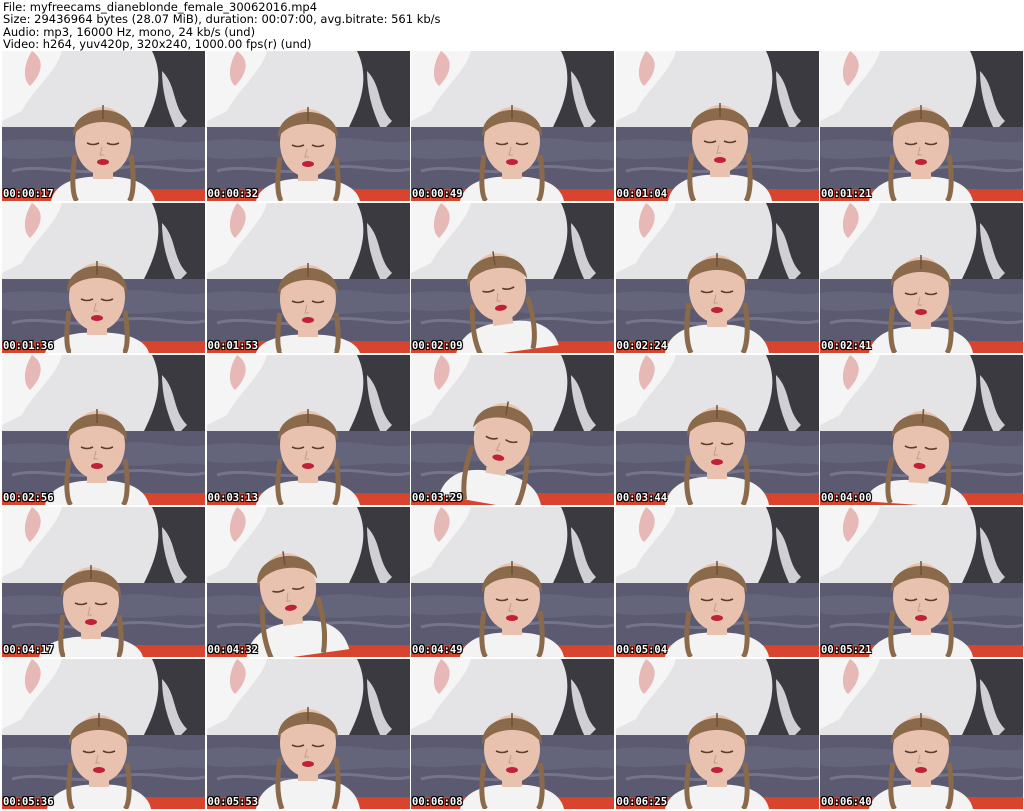 The image size is (1024, 811). I want to click on timestamp-label: 00:01:36, so click(28, 346).